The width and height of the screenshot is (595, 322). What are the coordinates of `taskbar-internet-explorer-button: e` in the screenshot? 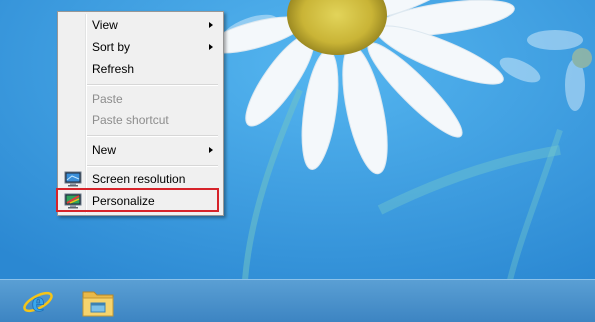 It's located at (37, 302).